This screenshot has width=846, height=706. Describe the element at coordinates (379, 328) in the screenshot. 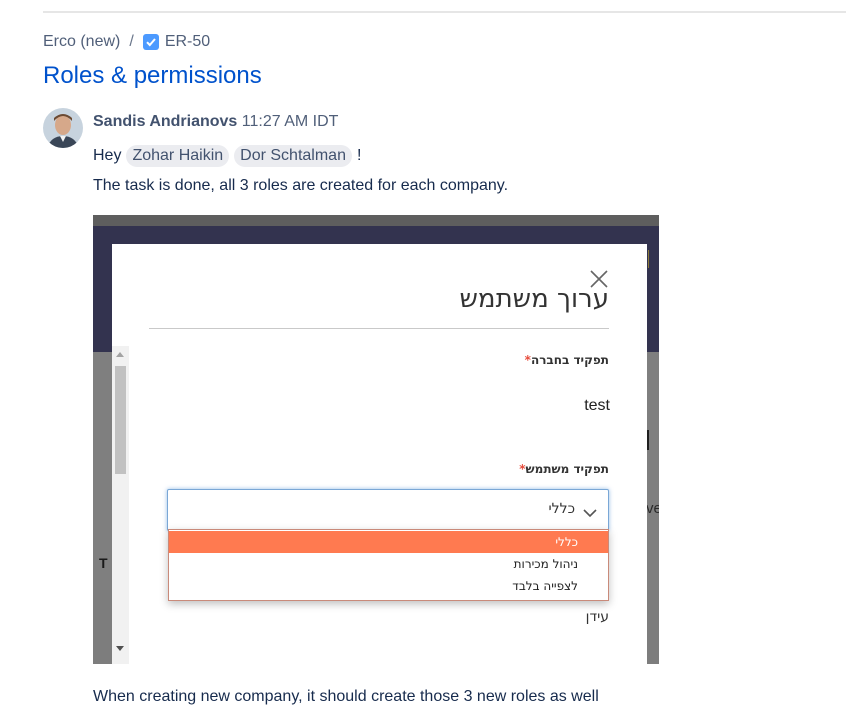

I see `modal-divider` at that location.